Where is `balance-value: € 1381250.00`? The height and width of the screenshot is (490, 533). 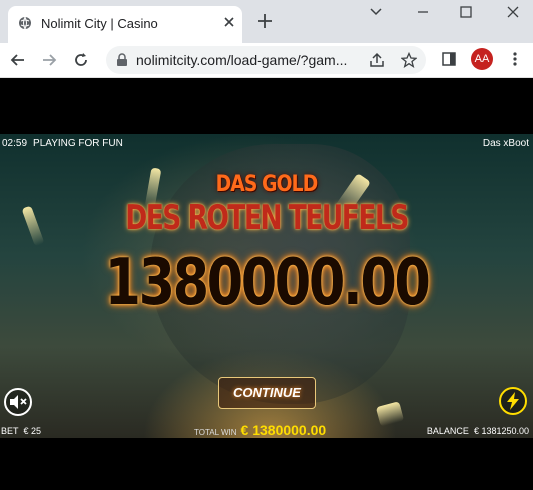
balance-value: € 1381250.00 is located at coordinates (501, 431).